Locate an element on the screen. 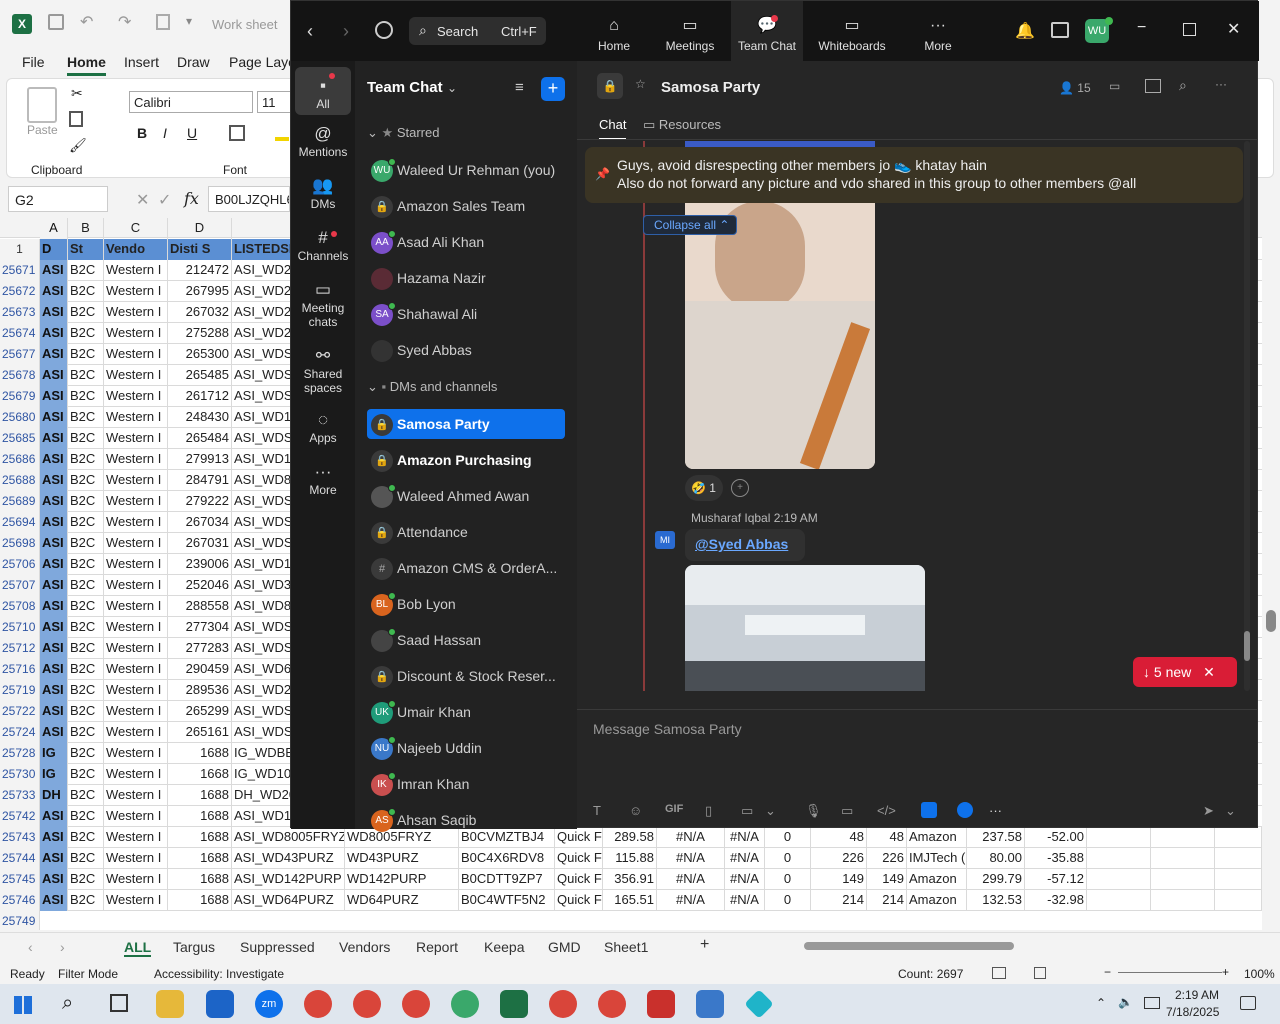 This screenshot has height=1024, width=1280. chat-list-item: UK Umair Khan is located at coordinates (466, 712).